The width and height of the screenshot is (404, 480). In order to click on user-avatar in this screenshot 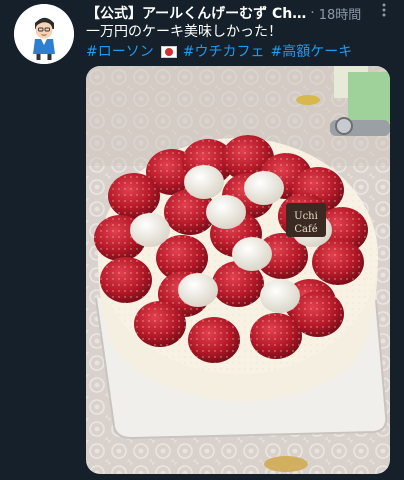, I will do `click(44, 34)`.